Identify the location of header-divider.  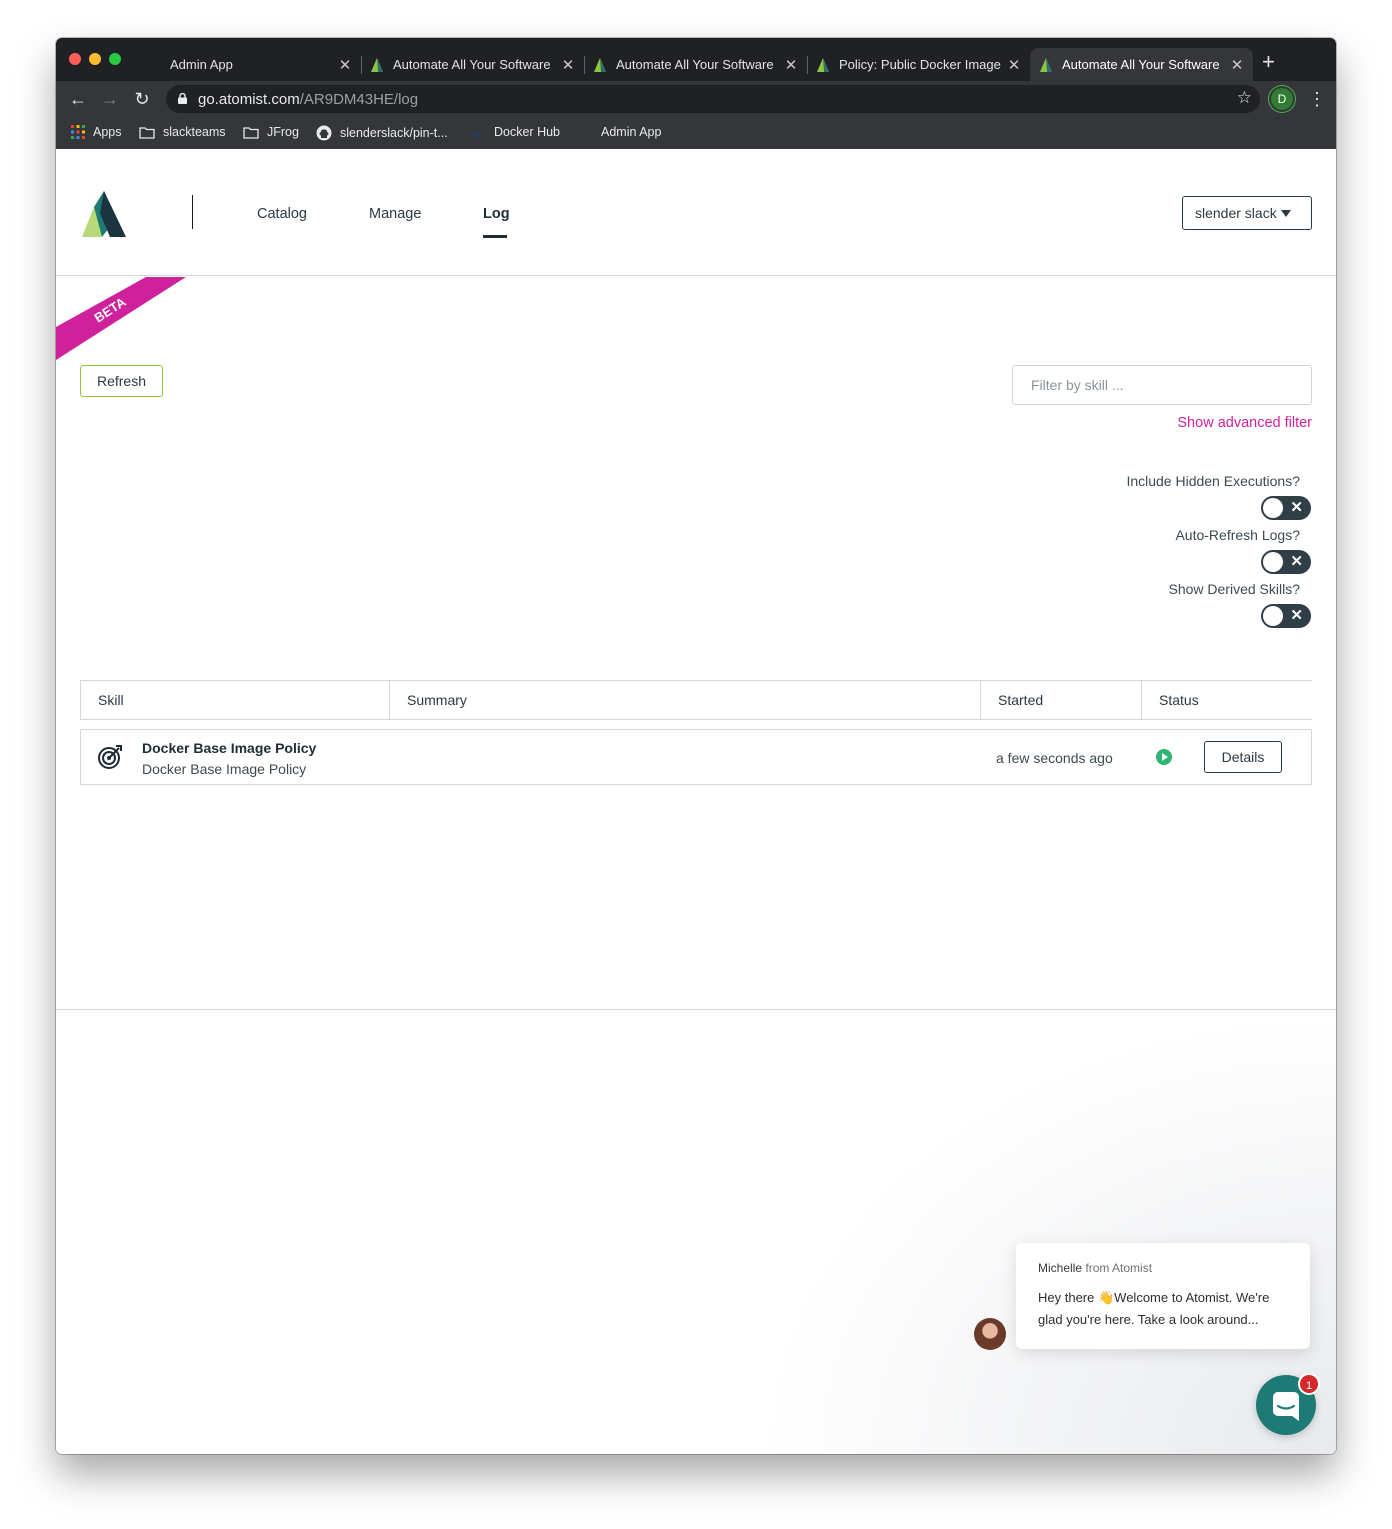
(192, 212).